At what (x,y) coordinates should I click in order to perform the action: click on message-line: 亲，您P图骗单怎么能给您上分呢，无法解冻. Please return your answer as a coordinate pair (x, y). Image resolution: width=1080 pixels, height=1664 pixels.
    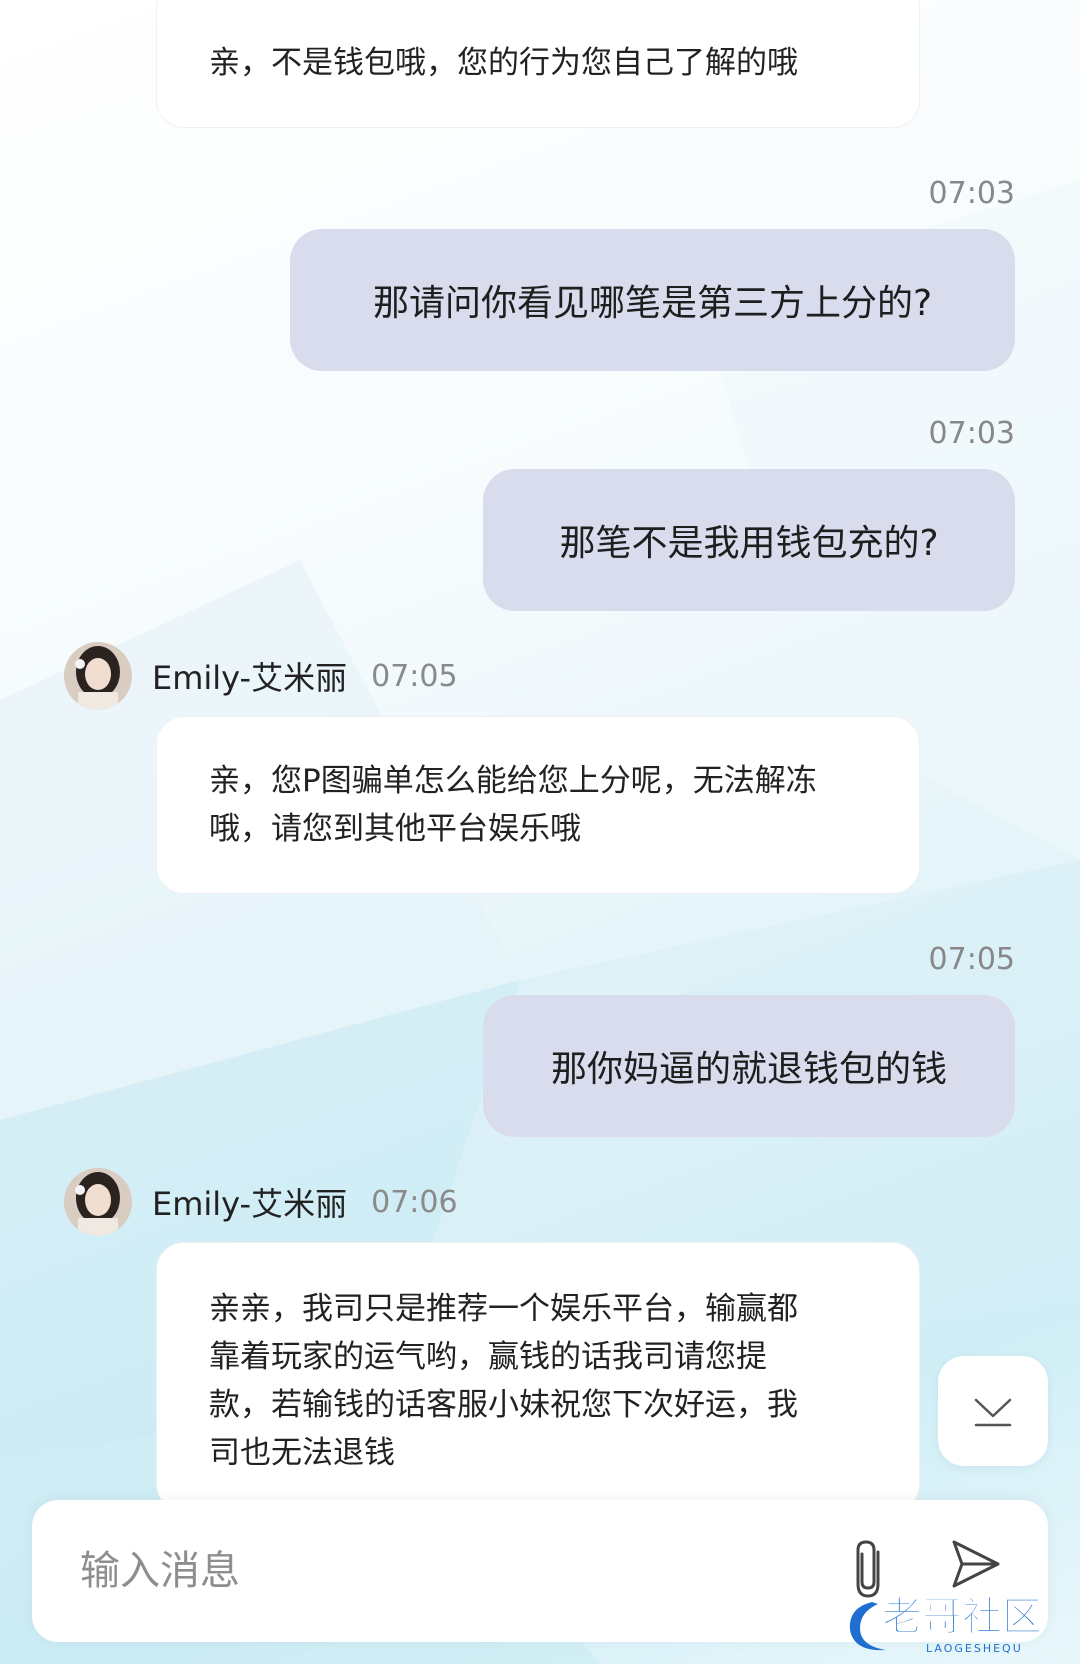
    Looking at the image, I should click on (513, 781).